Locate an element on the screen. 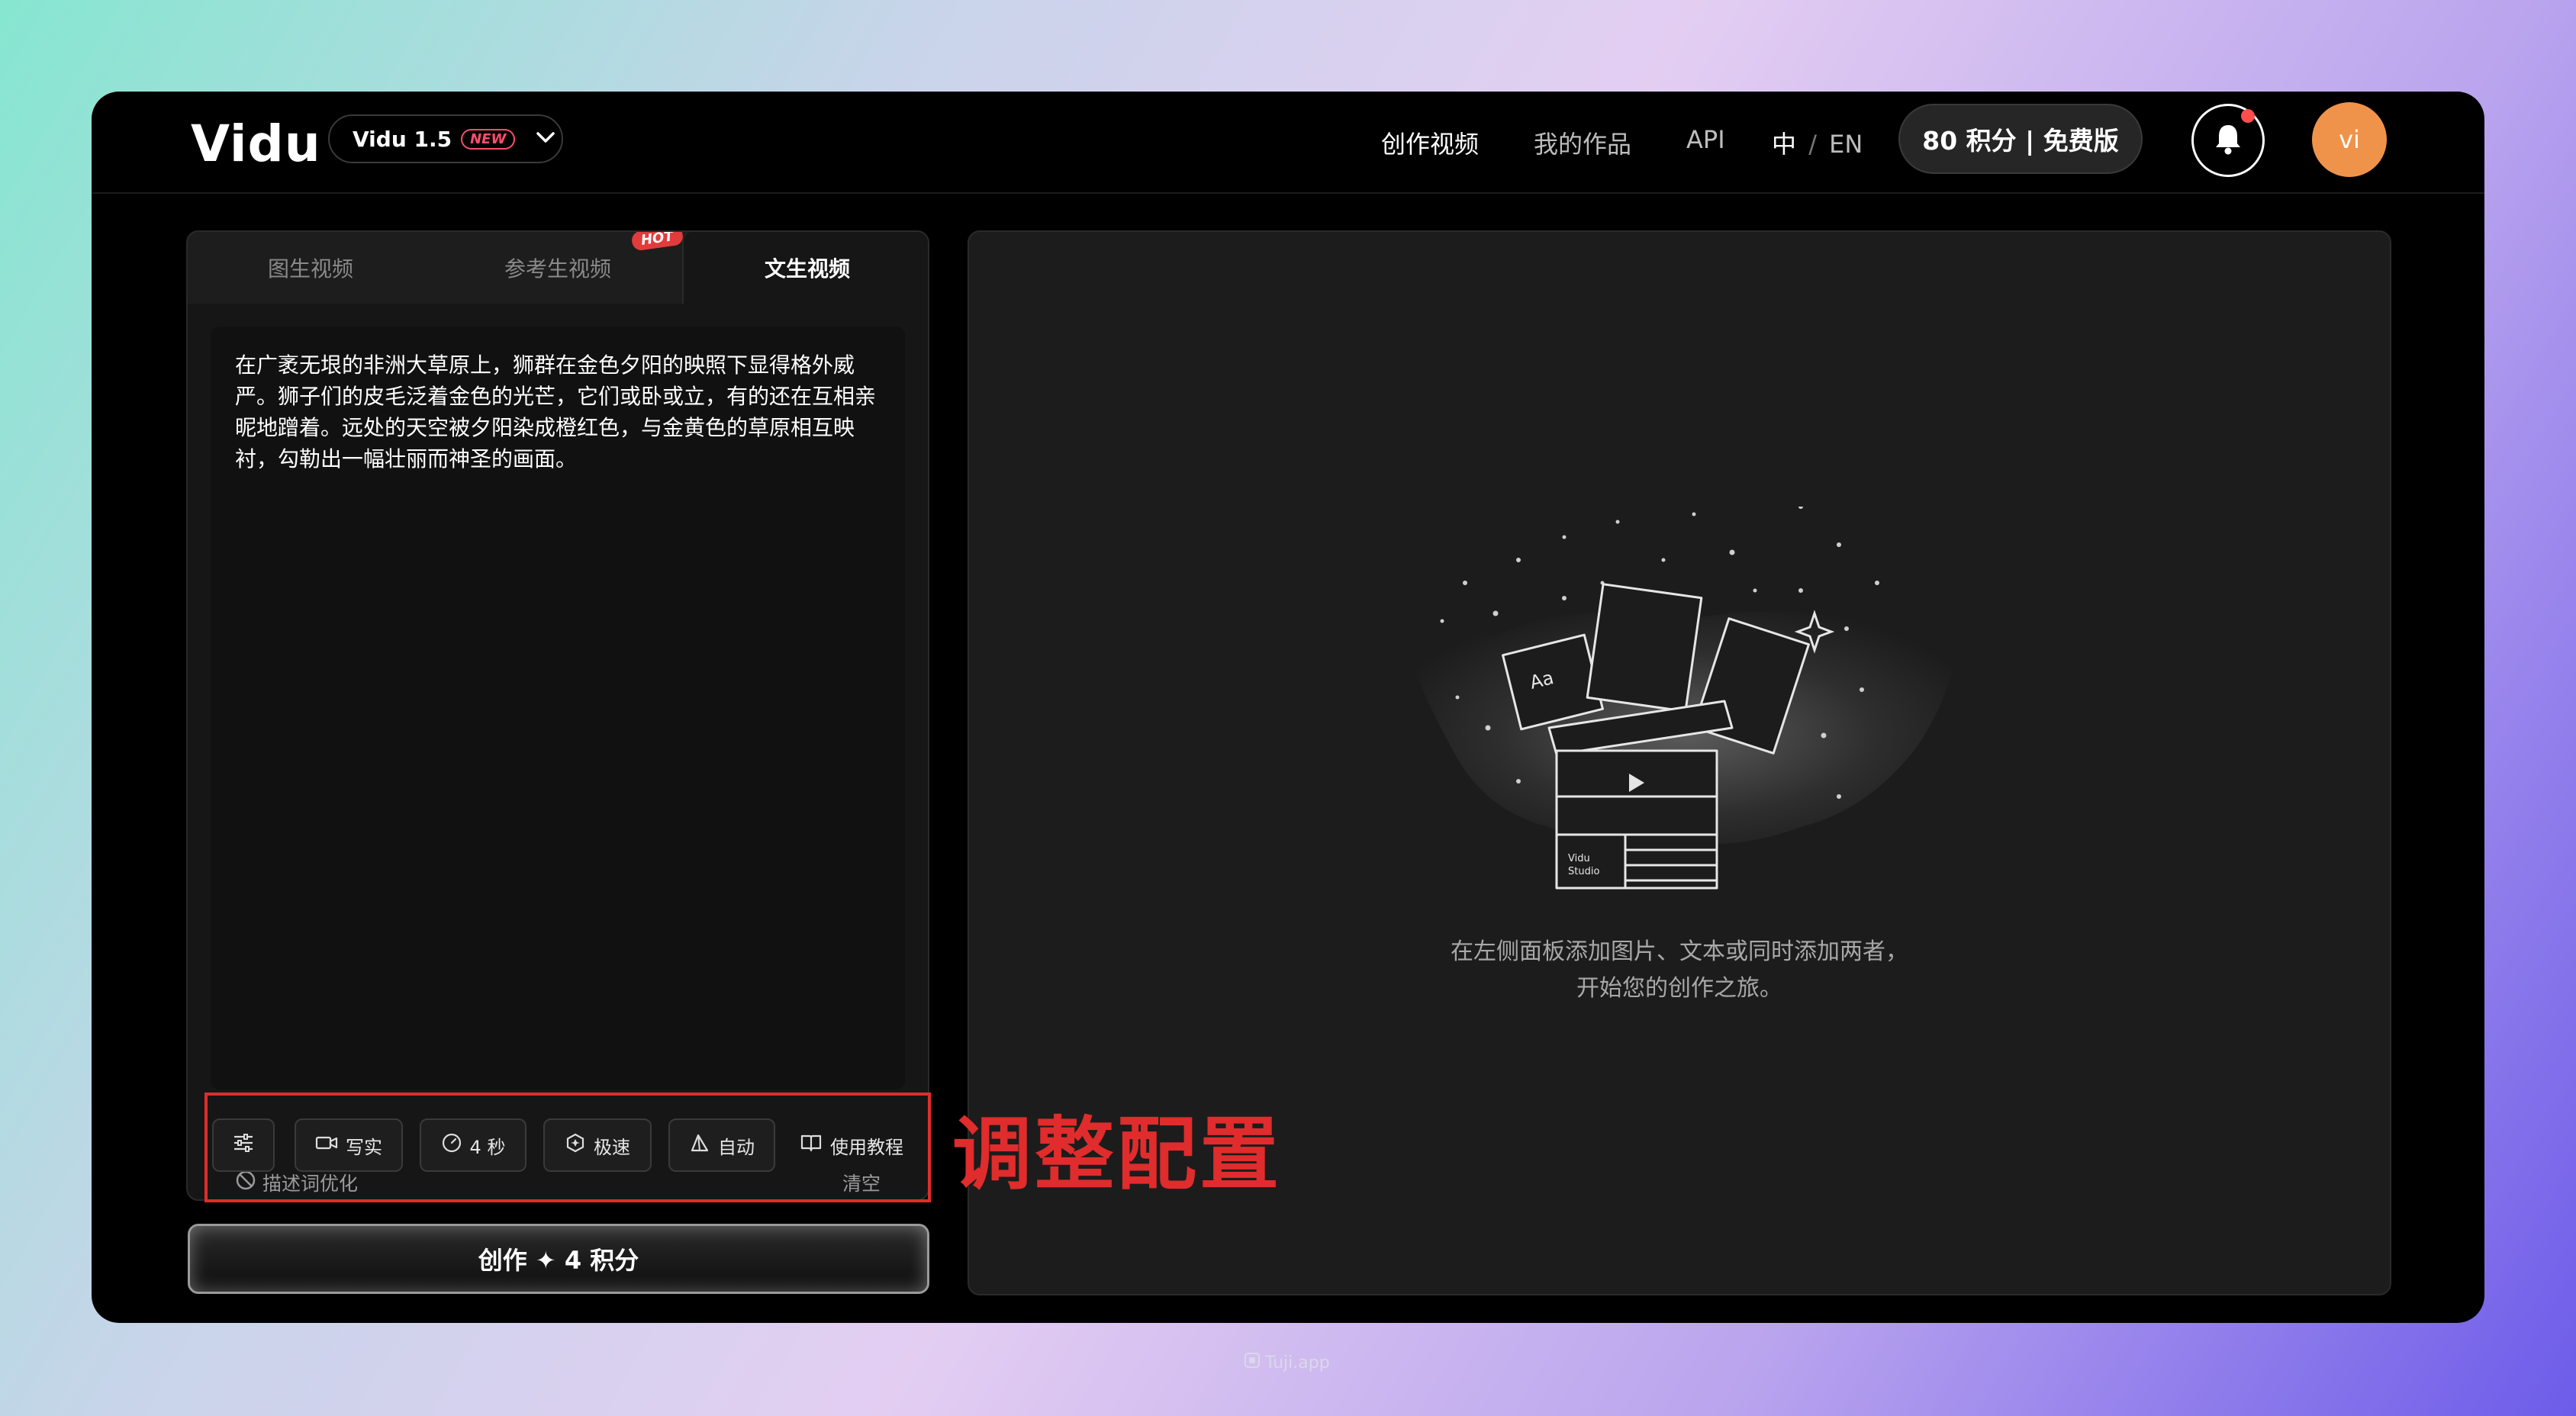 This screenshot has height=1416, width=2576. version-label: Vidu 1.5 is located at coordinates (402, 139).